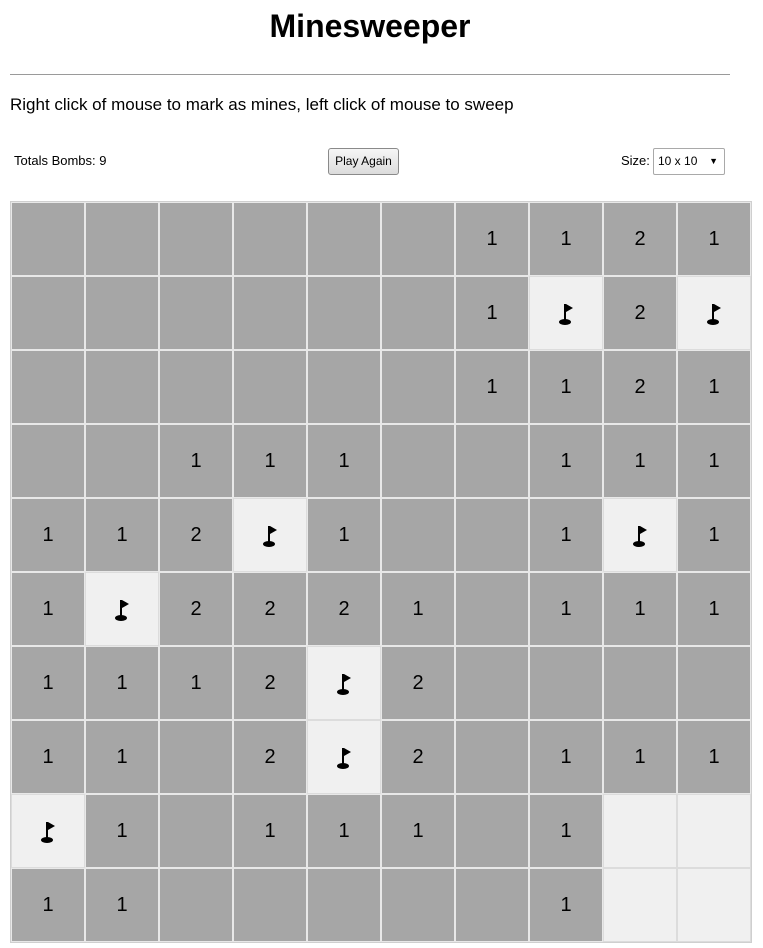 The height and width of the screenshot is (948, 763). What do you see at coordinates (689, 161) in the screenshot?
I see `size-select: 10 x 10 ▼` at bounding box center [689, 161].